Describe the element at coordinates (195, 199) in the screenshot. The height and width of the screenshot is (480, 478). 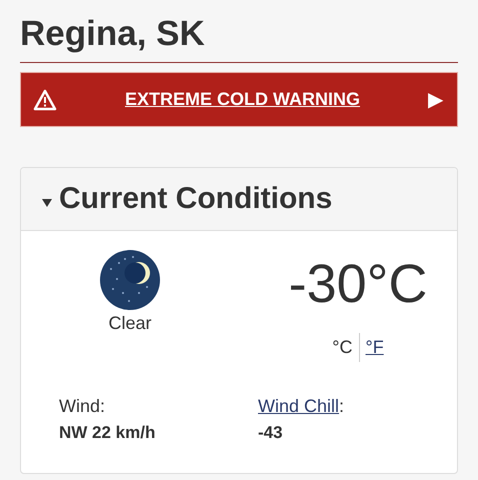
I see `section-title: Current Conditions` at that location.